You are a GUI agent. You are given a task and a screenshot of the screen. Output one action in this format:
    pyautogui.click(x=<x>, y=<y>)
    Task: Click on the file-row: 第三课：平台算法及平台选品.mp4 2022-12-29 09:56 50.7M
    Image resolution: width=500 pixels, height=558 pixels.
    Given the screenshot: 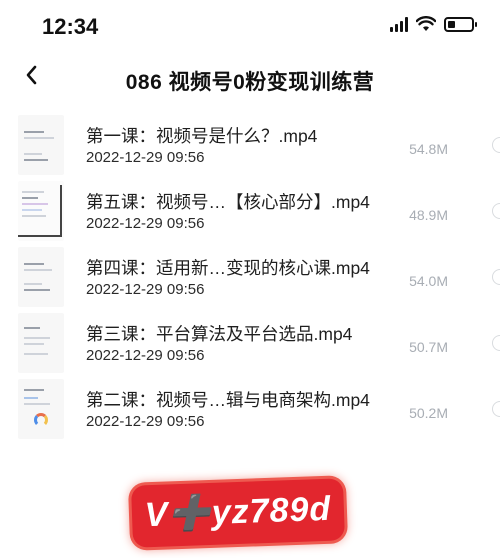 What is the action you would take?
    pyautogui.click(x=250, y=343)
    